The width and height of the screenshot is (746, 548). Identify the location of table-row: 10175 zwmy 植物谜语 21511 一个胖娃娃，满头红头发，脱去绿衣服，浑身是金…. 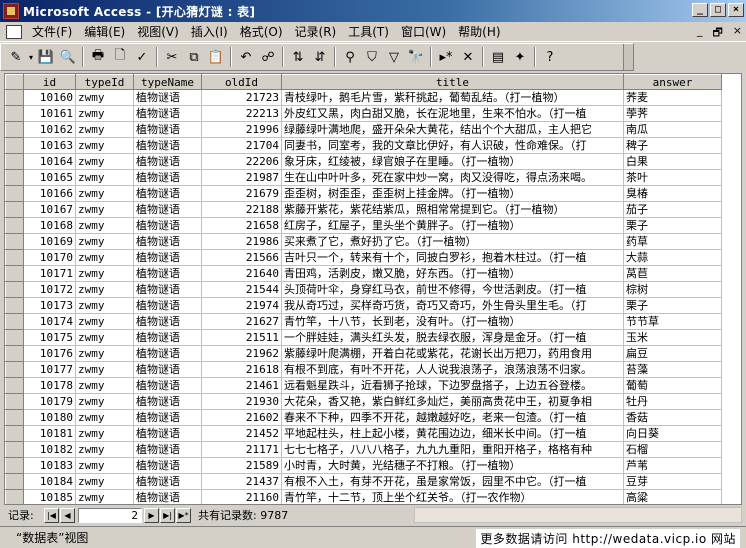
(363, 337).